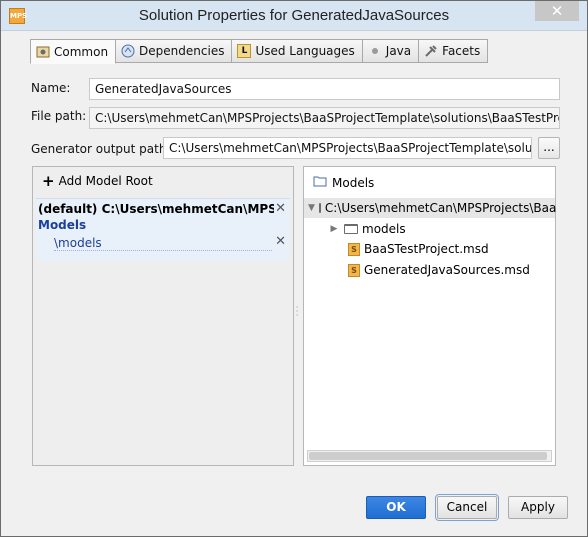  I want to click on tree-msd-label: GeneratedJavaSources.msd, so click(447, 270).